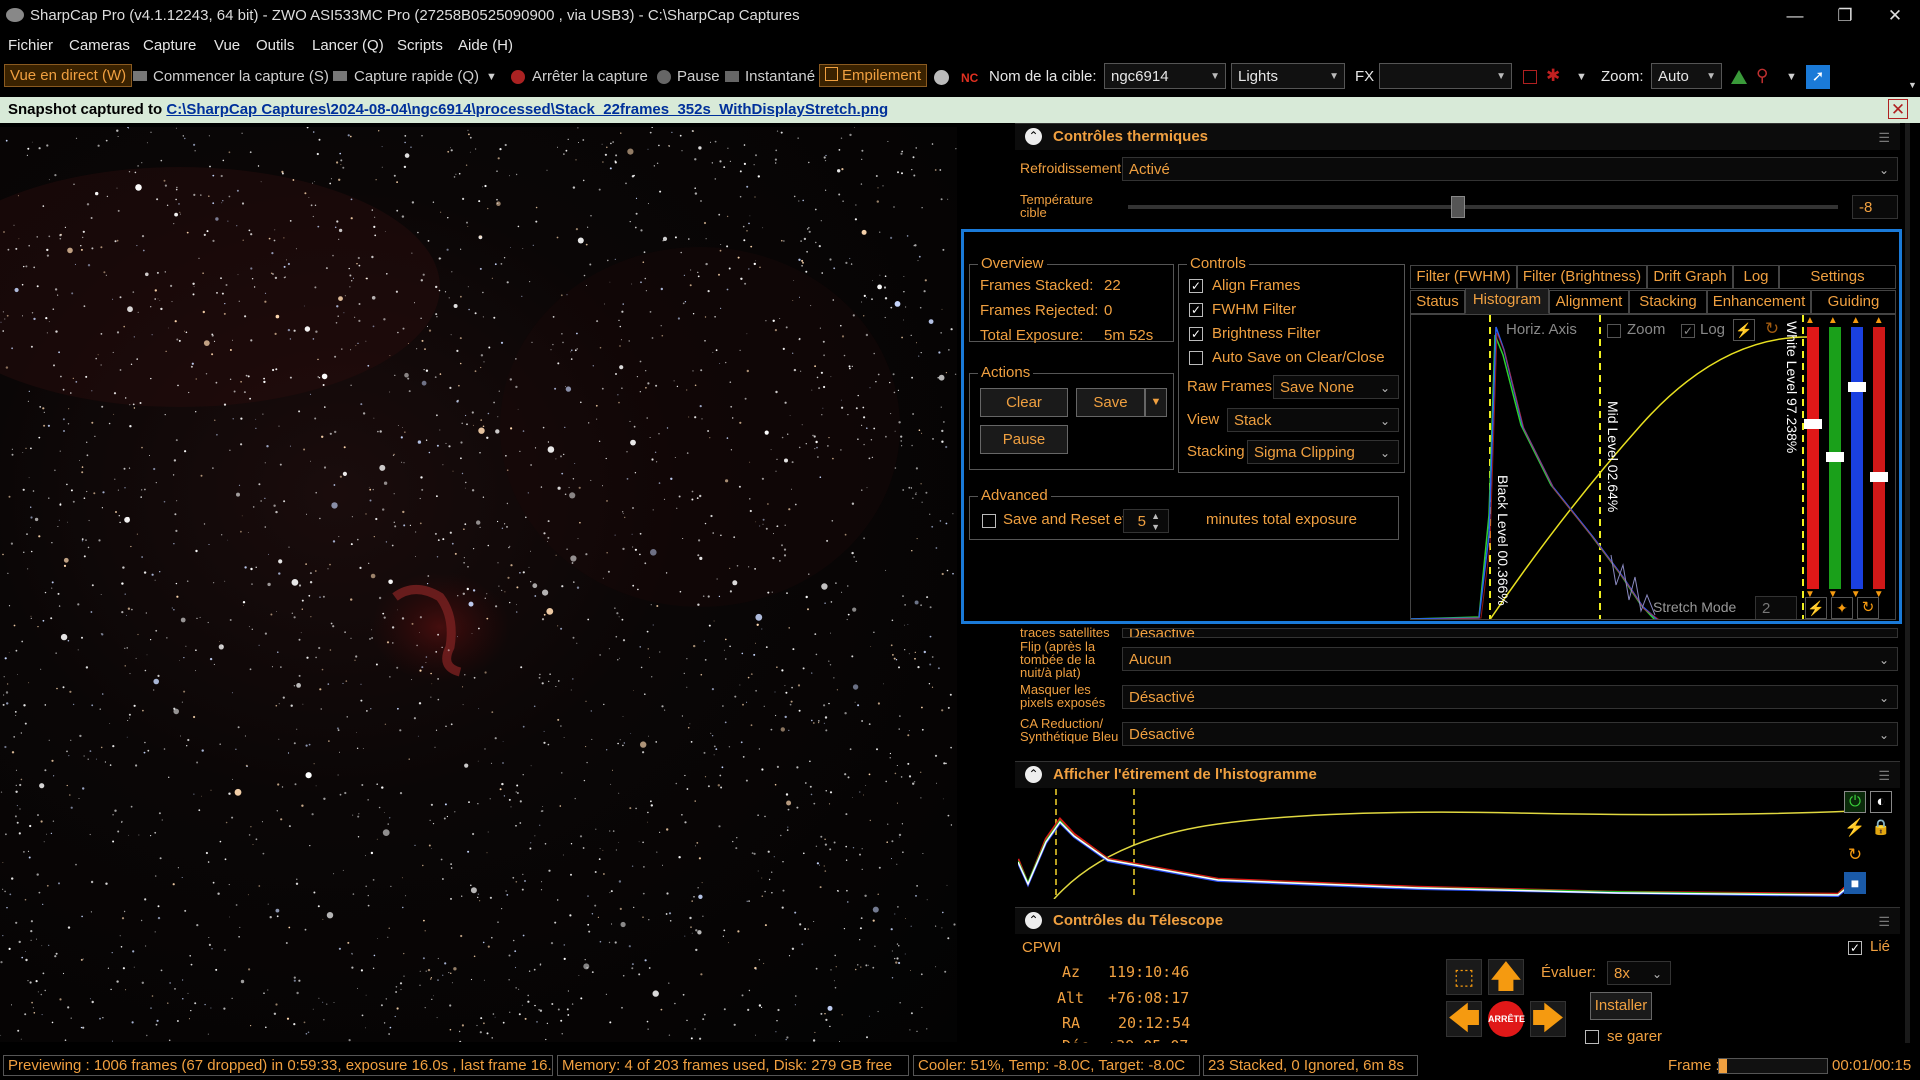  Describe the element at coordinates (873, 75) in the screenshot. I see `stacking-button: Empilement` at that location.